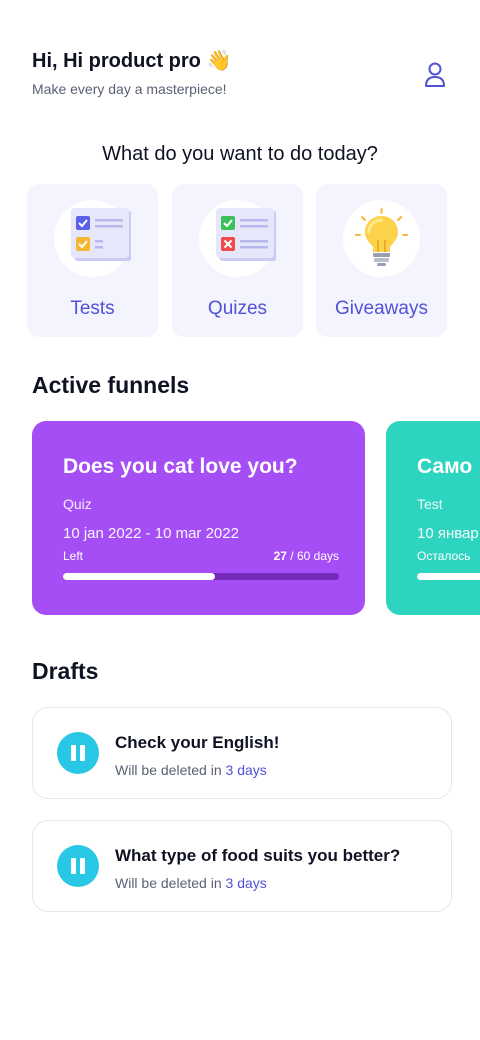 Image resolution: width=480 pixels, height=1040 pixels. I want to click on question-heading: What do you want to do today?, so click(240, 154).